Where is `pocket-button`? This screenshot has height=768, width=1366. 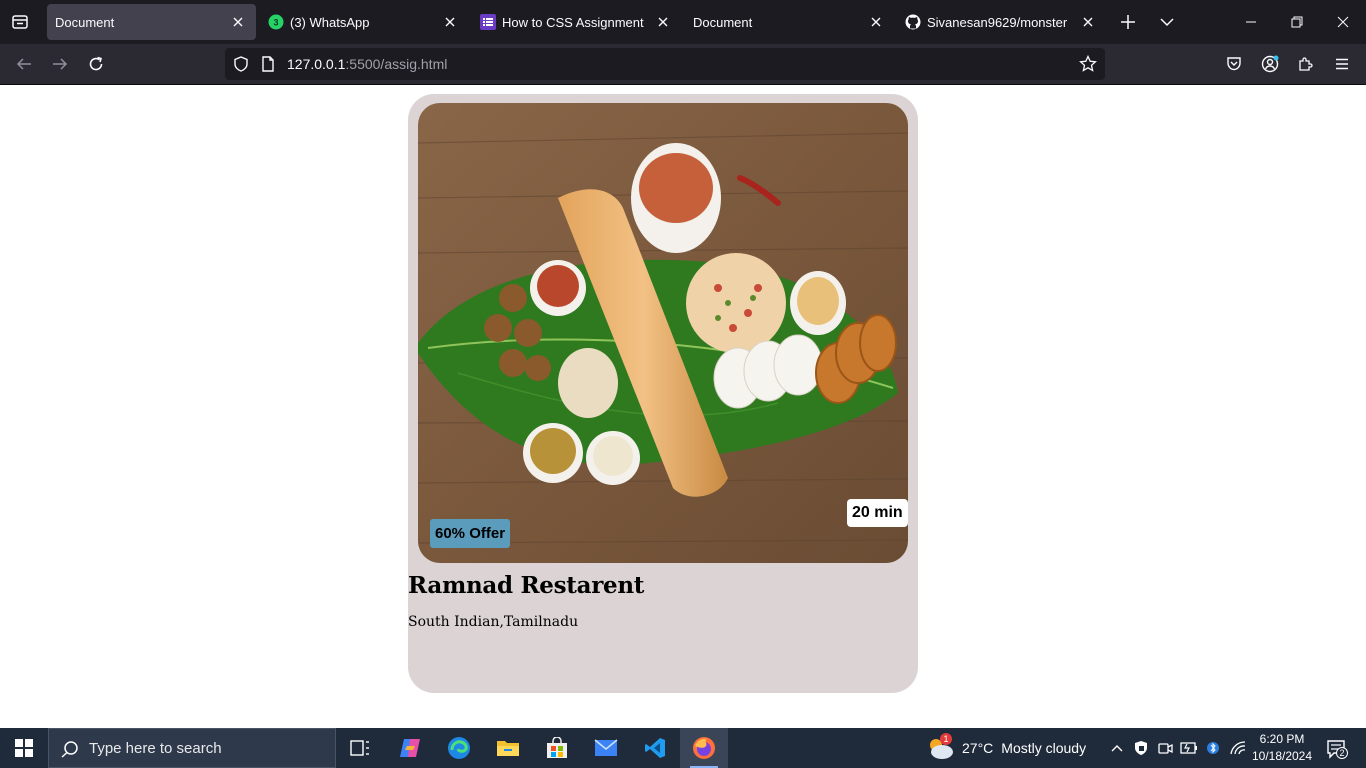 pocket-button is located at coordinates (1234, 64).